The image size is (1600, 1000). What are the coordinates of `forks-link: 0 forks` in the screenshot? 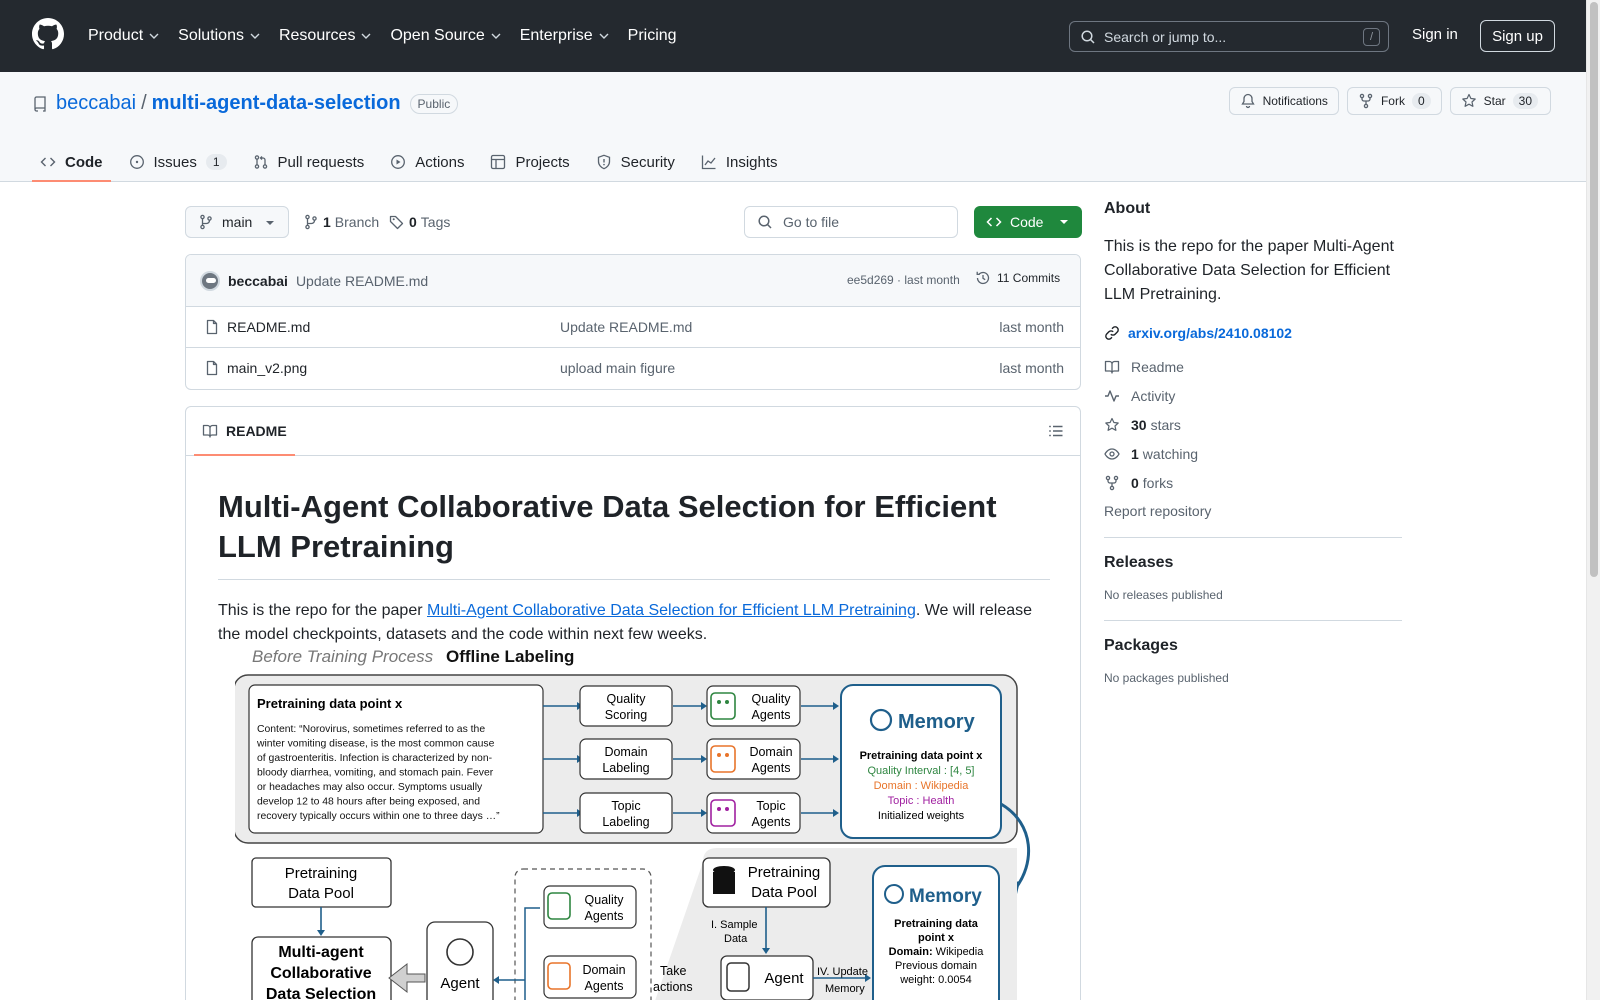 It's located at (1253, 483).